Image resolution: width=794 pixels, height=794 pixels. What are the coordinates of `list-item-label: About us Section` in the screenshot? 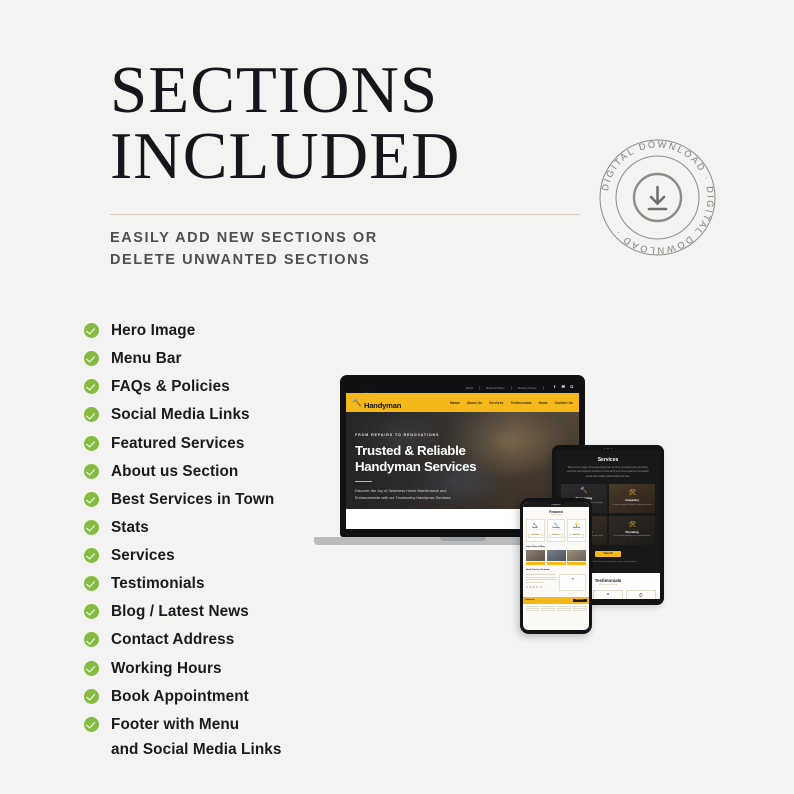 It's located at (175, 471).